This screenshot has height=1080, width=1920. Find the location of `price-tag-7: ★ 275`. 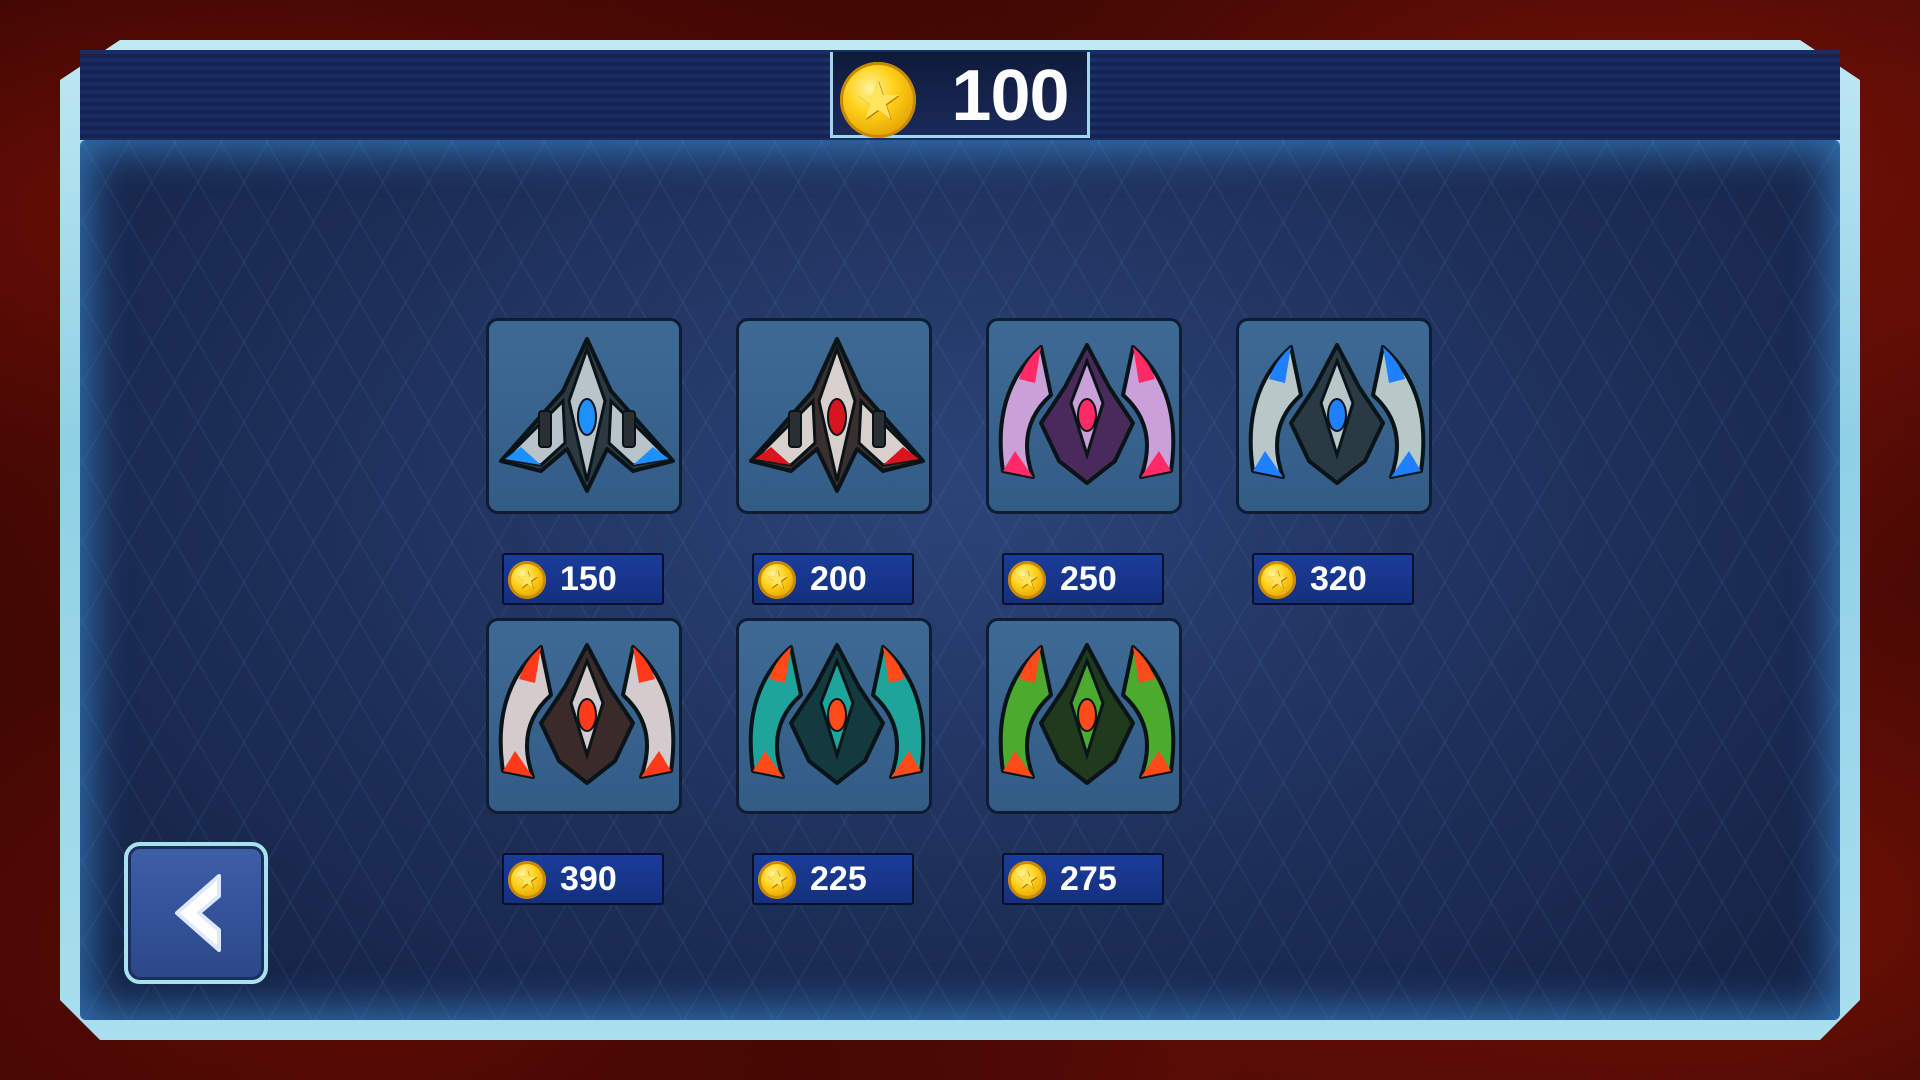

price-tag-7: ★ 275 is located at coordinates (1083, 879).